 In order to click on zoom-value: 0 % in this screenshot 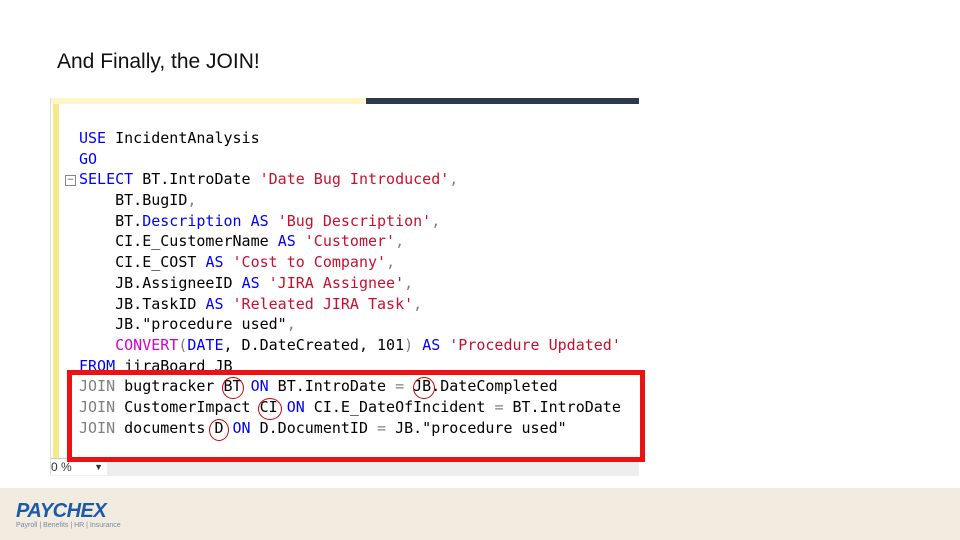, I will do `click(61, 467)`.